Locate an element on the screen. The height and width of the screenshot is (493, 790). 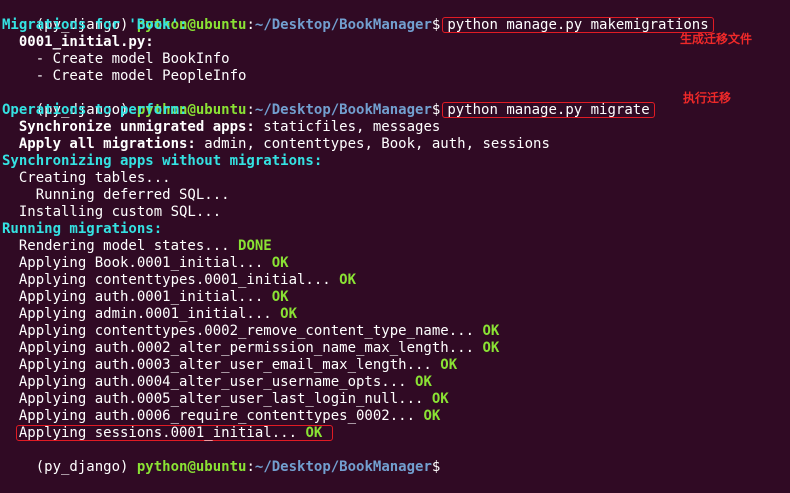
apply-migrations-label: Apply all migrations: is located at coordinates (99, 144).